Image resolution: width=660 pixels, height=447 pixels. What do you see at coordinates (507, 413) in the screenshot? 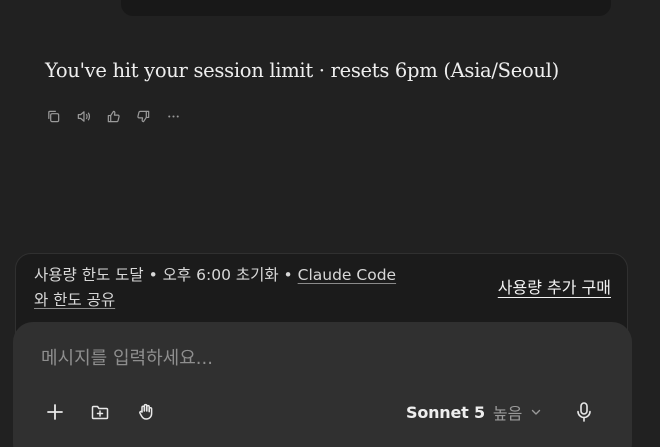
I see `effort-level: 높음` at bounding box center [507, 413].